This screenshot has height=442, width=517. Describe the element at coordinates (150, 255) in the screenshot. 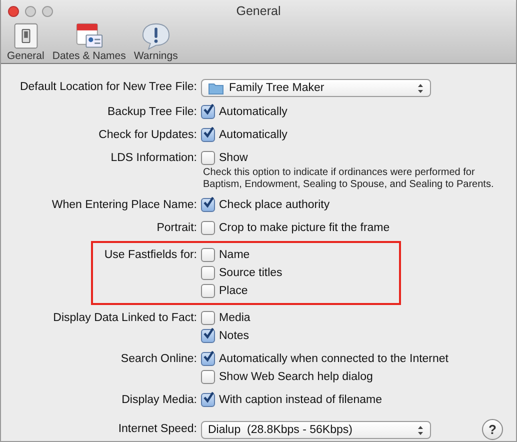

I see `setting-label: Use Fastfields for:` at that location.